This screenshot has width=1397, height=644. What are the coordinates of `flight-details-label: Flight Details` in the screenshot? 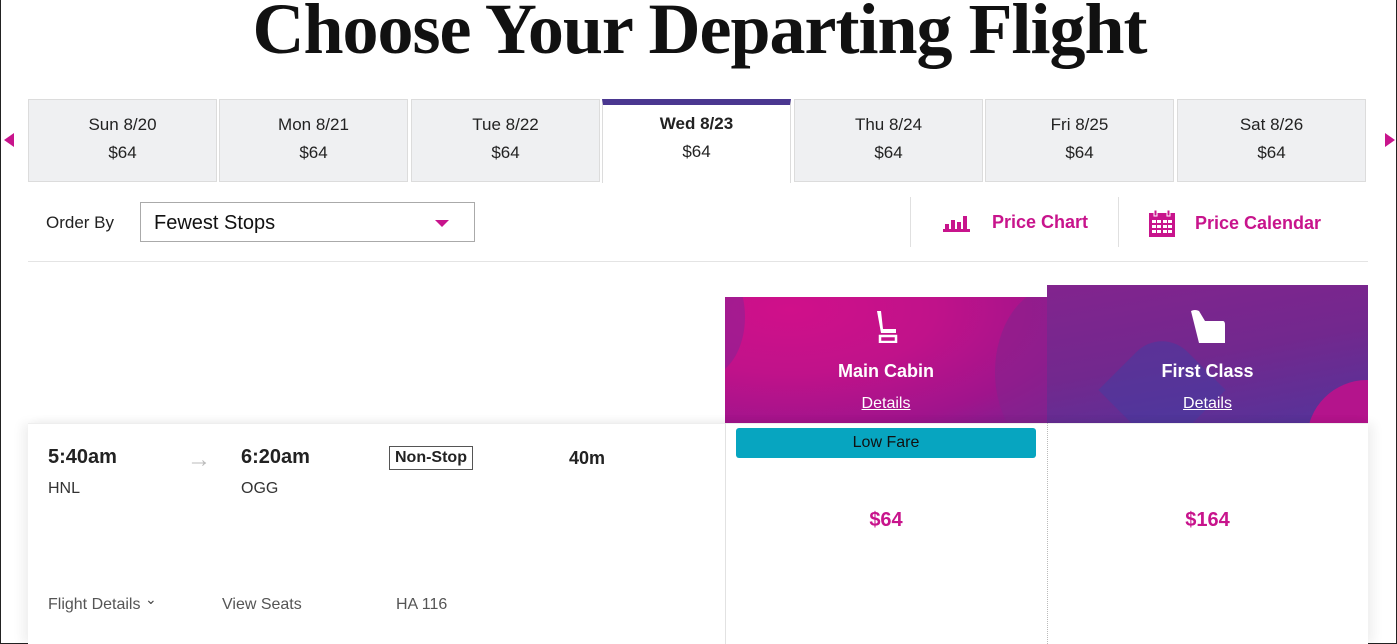 It's located at (94, 604).